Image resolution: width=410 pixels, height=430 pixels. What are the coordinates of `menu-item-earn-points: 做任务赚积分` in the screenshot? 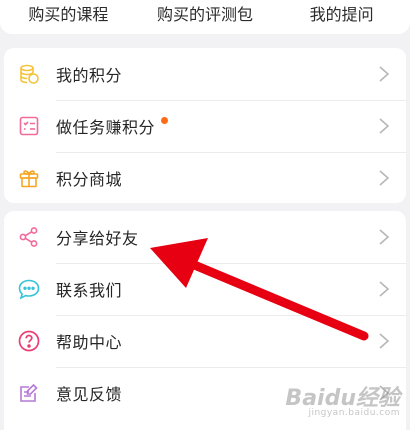 It's located at (205, 126).